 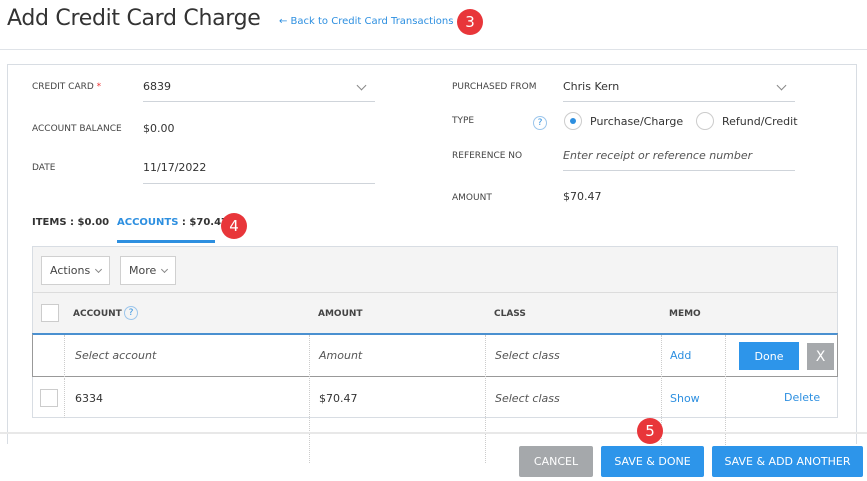 I want to click on date-input: 11/17/2022, so click(x=259, y=170).